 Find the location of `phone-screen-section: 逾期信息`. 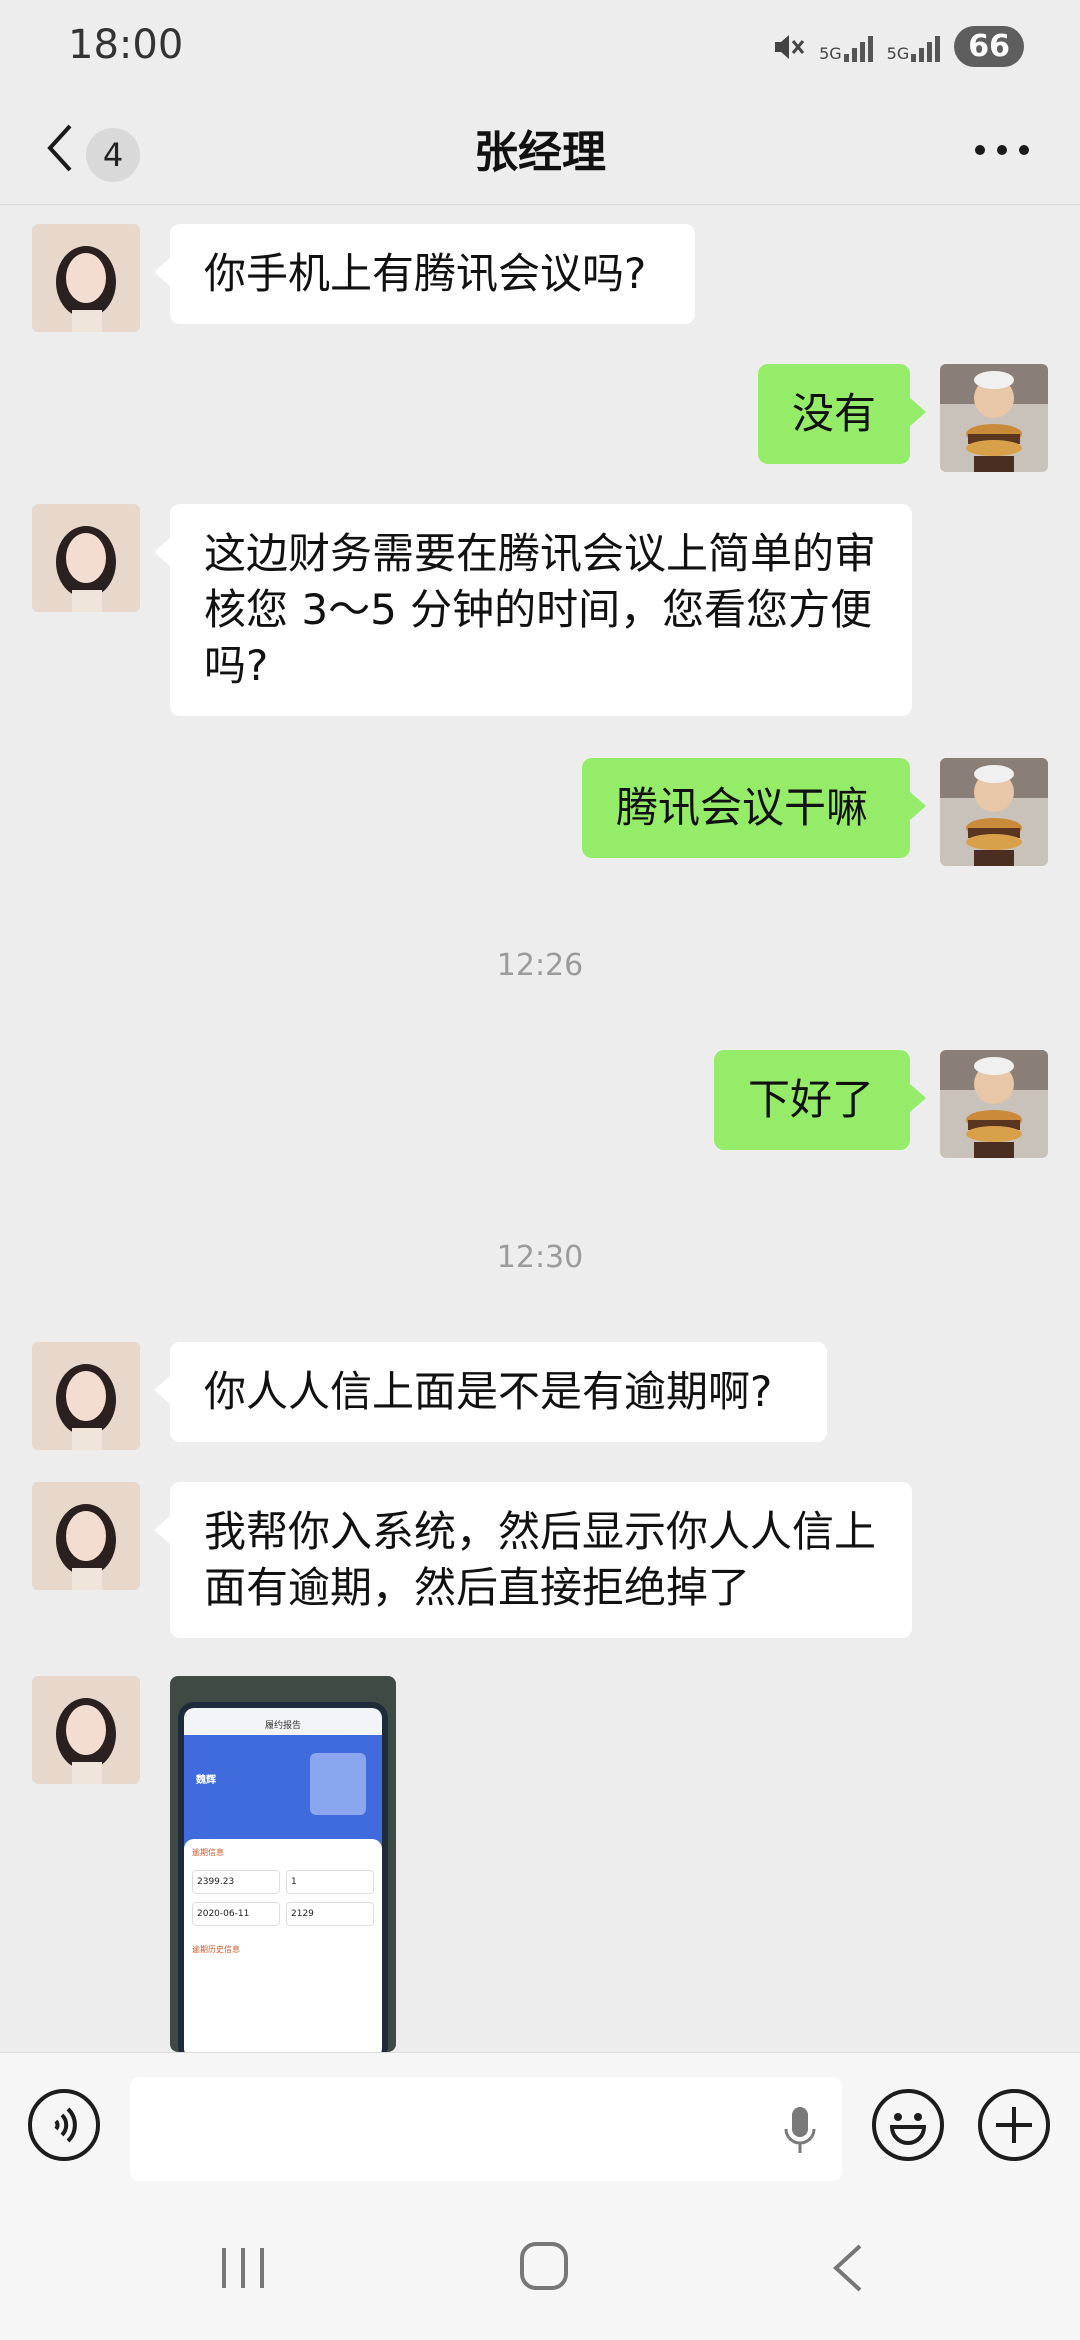

phone-screen-section: 逾期信息 is located at coordinates (208, 1852).